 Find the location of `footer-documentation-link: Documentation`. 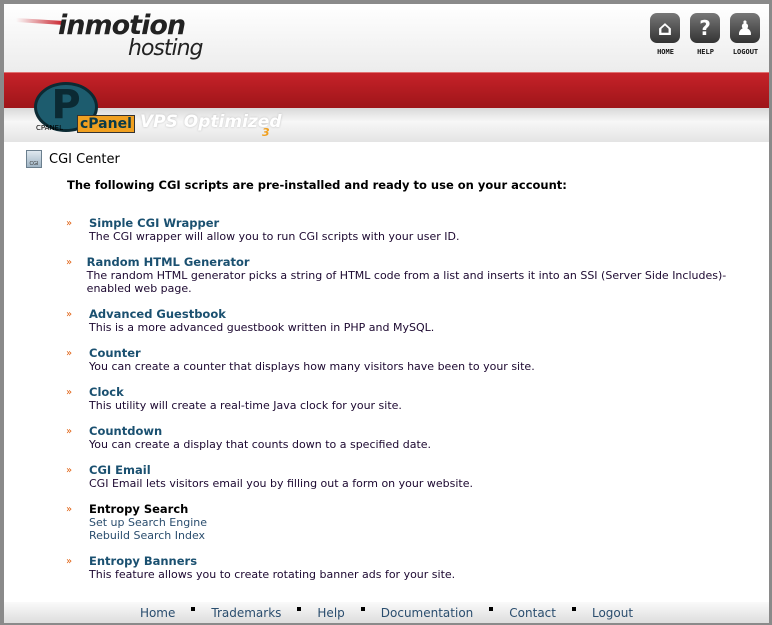

footer-documentation-link: Documentation is located at coordinates (427, 613).